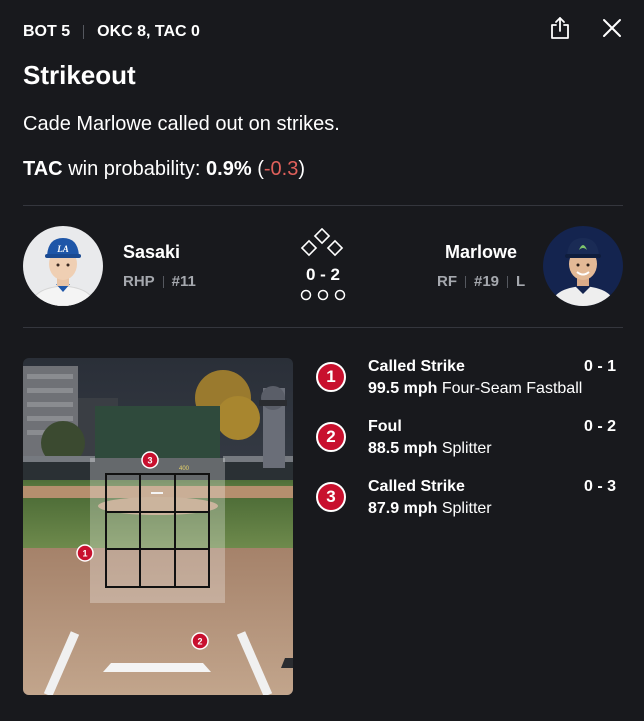 The height and width of the screenshot is (721, 644). I want to click on divider-top, so click(323, 205).